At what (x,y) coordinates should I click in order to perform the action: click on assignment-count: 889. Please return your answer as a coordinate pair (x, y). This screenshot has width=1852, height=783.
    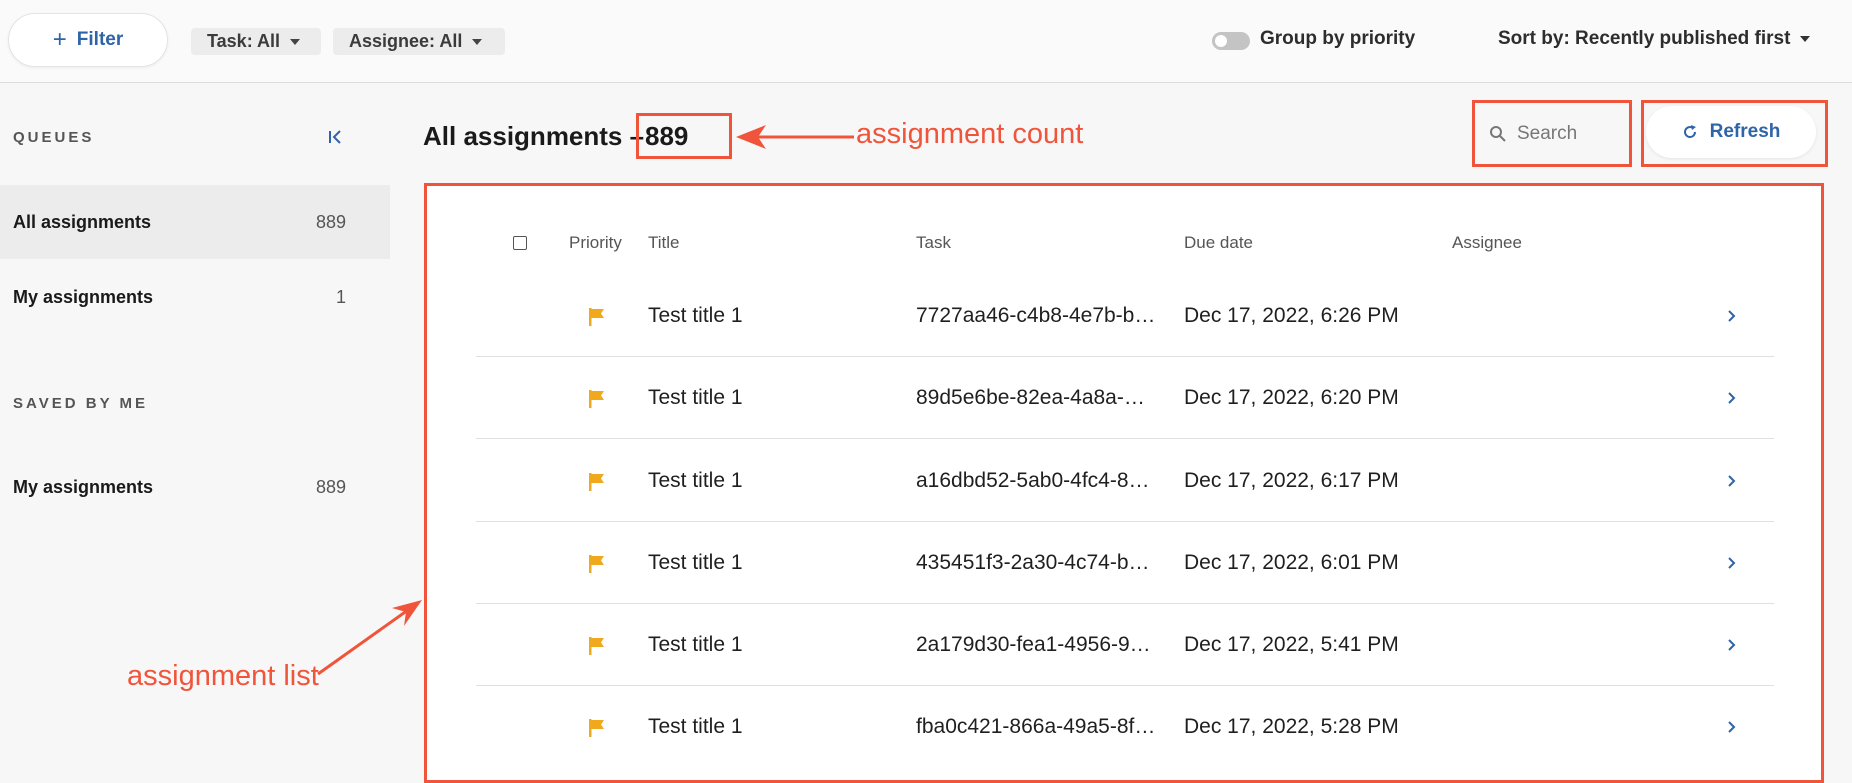
    Looking at the image, I should click on (684, 136).